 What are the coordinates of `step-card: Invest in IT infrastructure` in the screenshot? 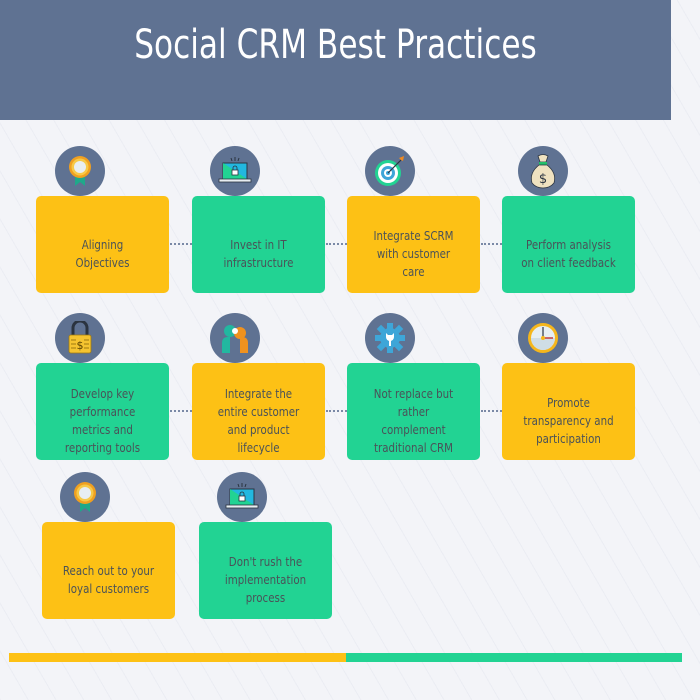 It's located at (258, 244).